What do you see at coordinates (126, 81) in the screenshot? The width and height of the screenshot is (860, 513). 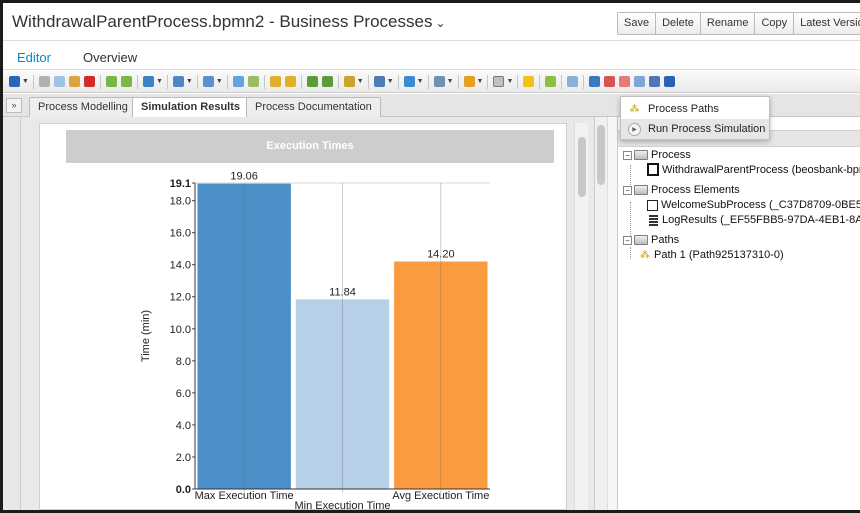 I see `redo-icon` at bounding box center [126, 81].